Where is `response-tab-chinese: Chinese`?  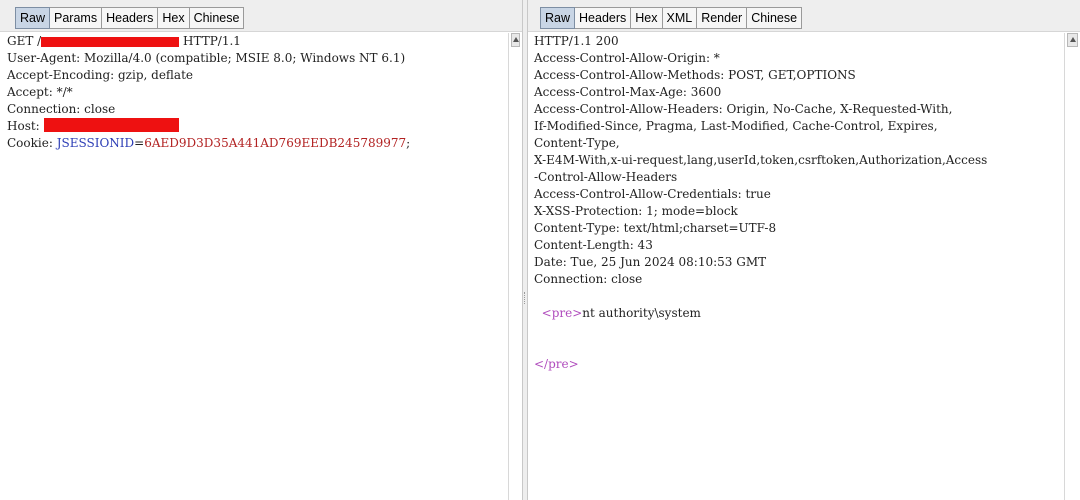
response-tab-chinese: Chinese is located at coordinates (775, 18).